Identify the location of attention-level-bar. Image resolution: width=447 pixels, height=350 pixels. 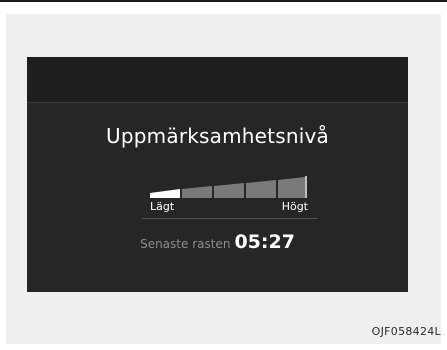
(228, 187).